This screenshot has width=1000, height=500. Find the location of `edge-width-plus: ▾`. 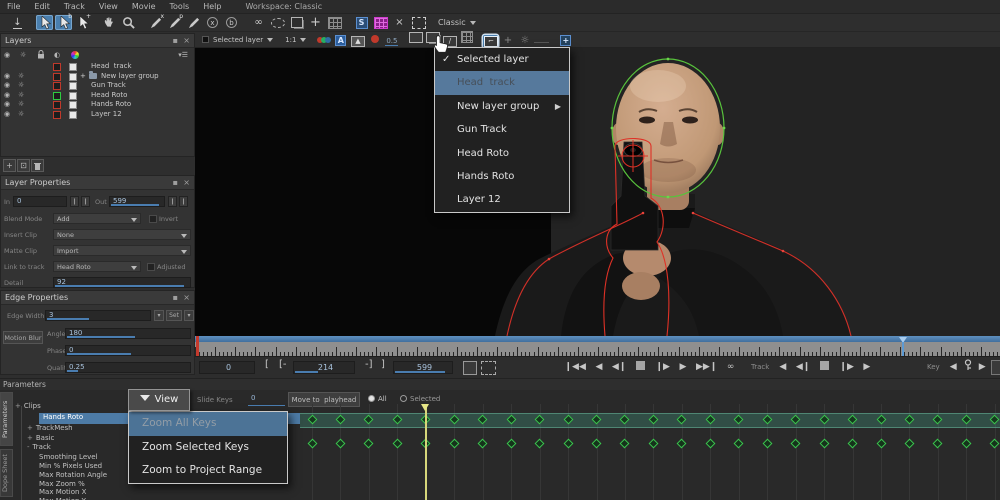

edge-width-plus: ▾ is located at coordinates (189, 315).